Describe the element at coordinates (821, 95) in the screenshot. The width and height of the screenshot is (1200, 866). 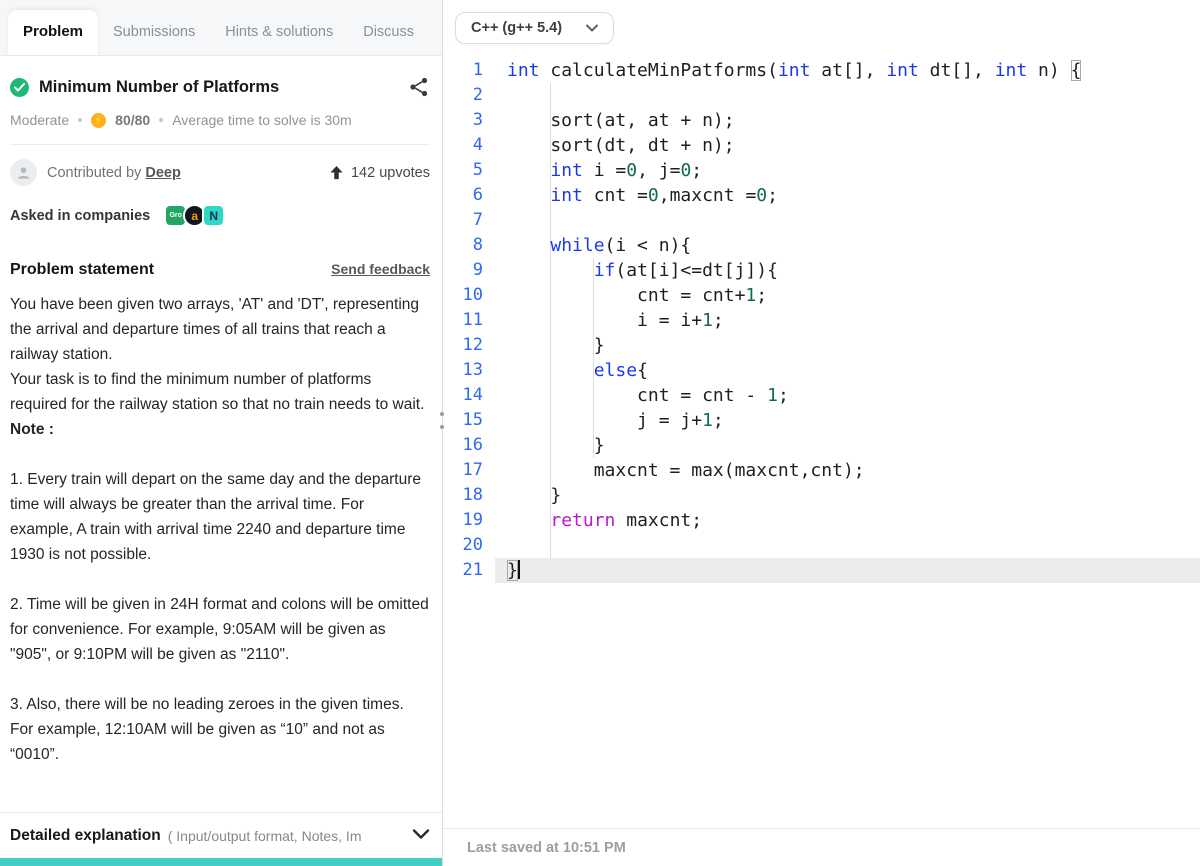
I see `code-line: 2` at that location.